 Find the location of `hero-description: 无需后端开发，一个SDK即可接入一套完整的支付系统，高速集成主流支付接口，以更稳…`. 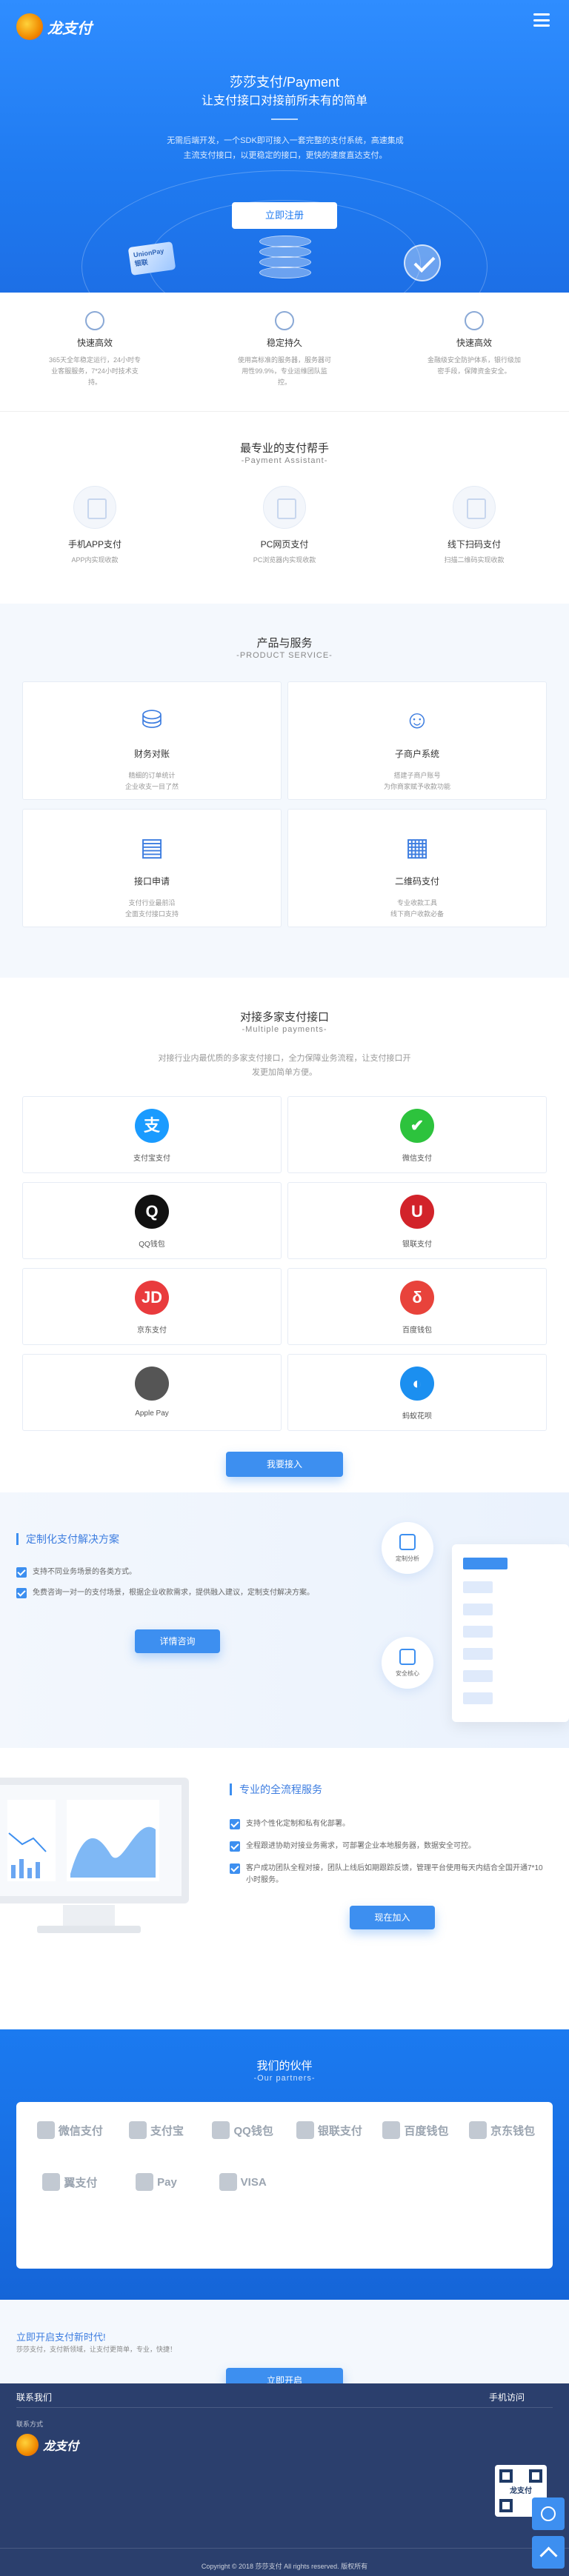

hero-description: 无需后端开发，一个SDK即可接入一套完整的支付系统，高速集成主流支付接口，以更稳… is located at coordinates (285, 148).